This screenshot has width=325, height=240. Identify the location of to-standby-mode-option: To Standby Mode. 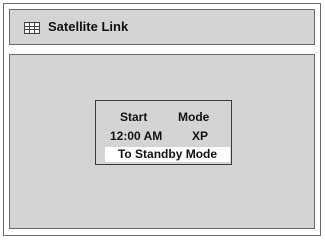
(167, 154).